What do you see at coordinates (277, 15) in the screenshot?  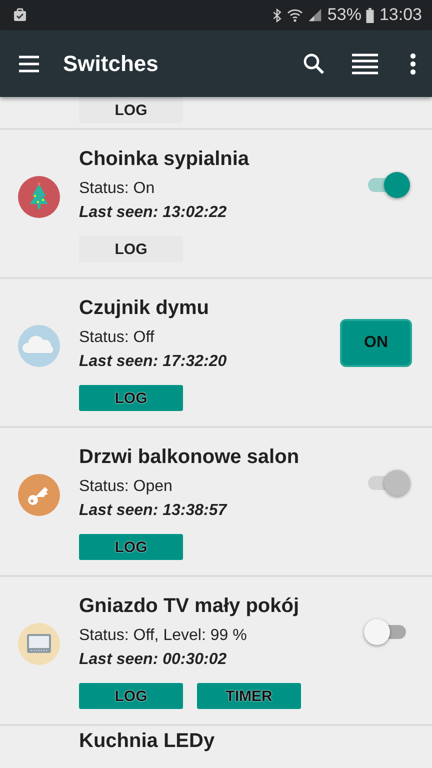 I see `bluetooth-icon` at bounding box center [277, 15].